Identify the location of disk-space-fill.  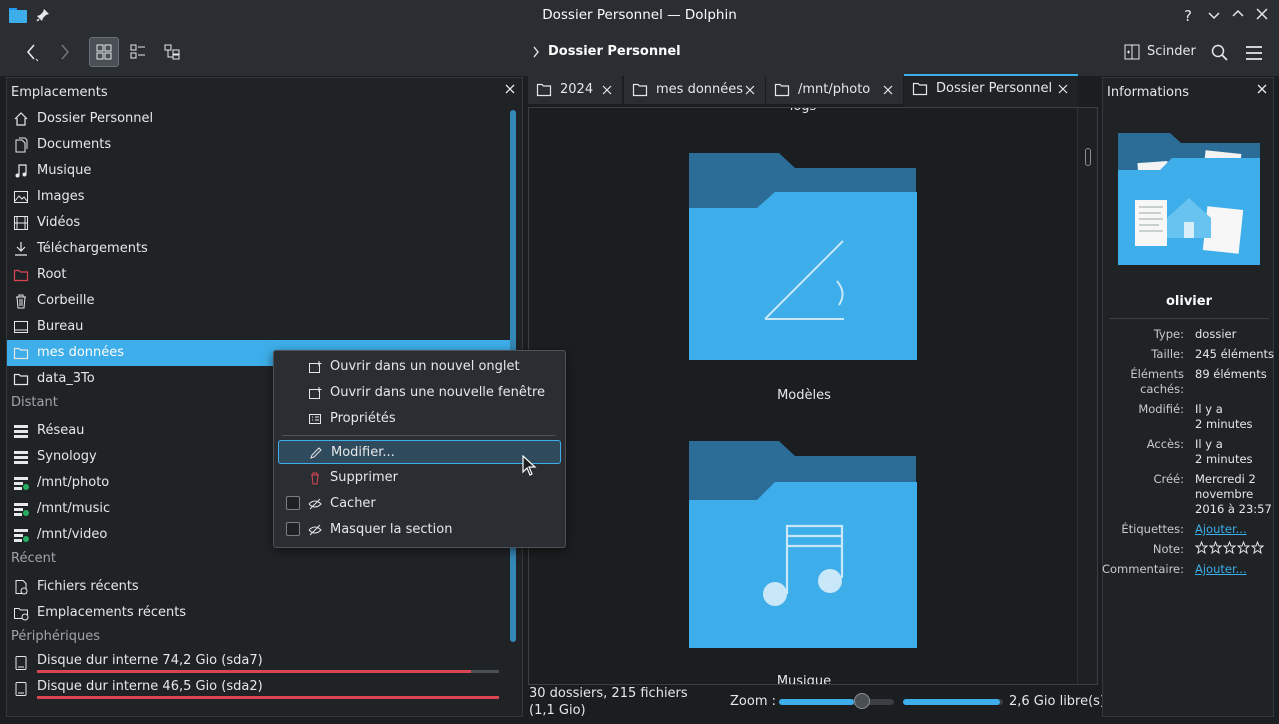
(951, 702).